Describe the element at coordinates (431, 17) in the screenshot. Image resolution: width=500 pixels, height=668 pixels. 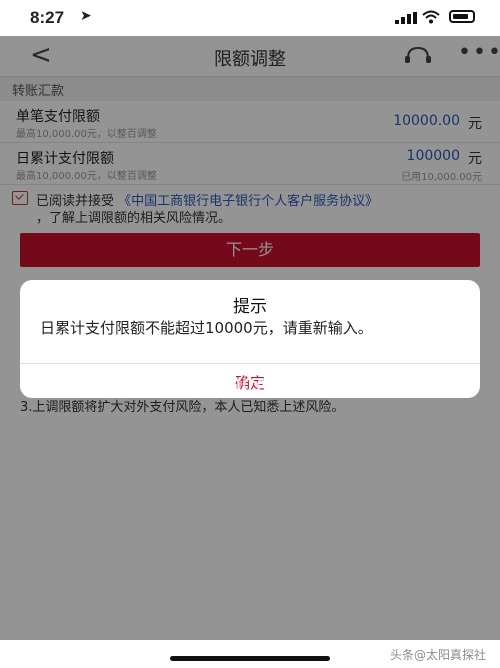
I see `wifi-icon` at that location.